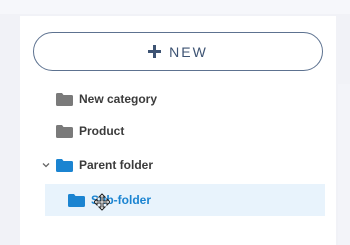 The image size is (350, 245). What do you see at coordinates (46, 165) in the screenshot?
I see `chevron-down-icon` at bounding box center [46, 165].